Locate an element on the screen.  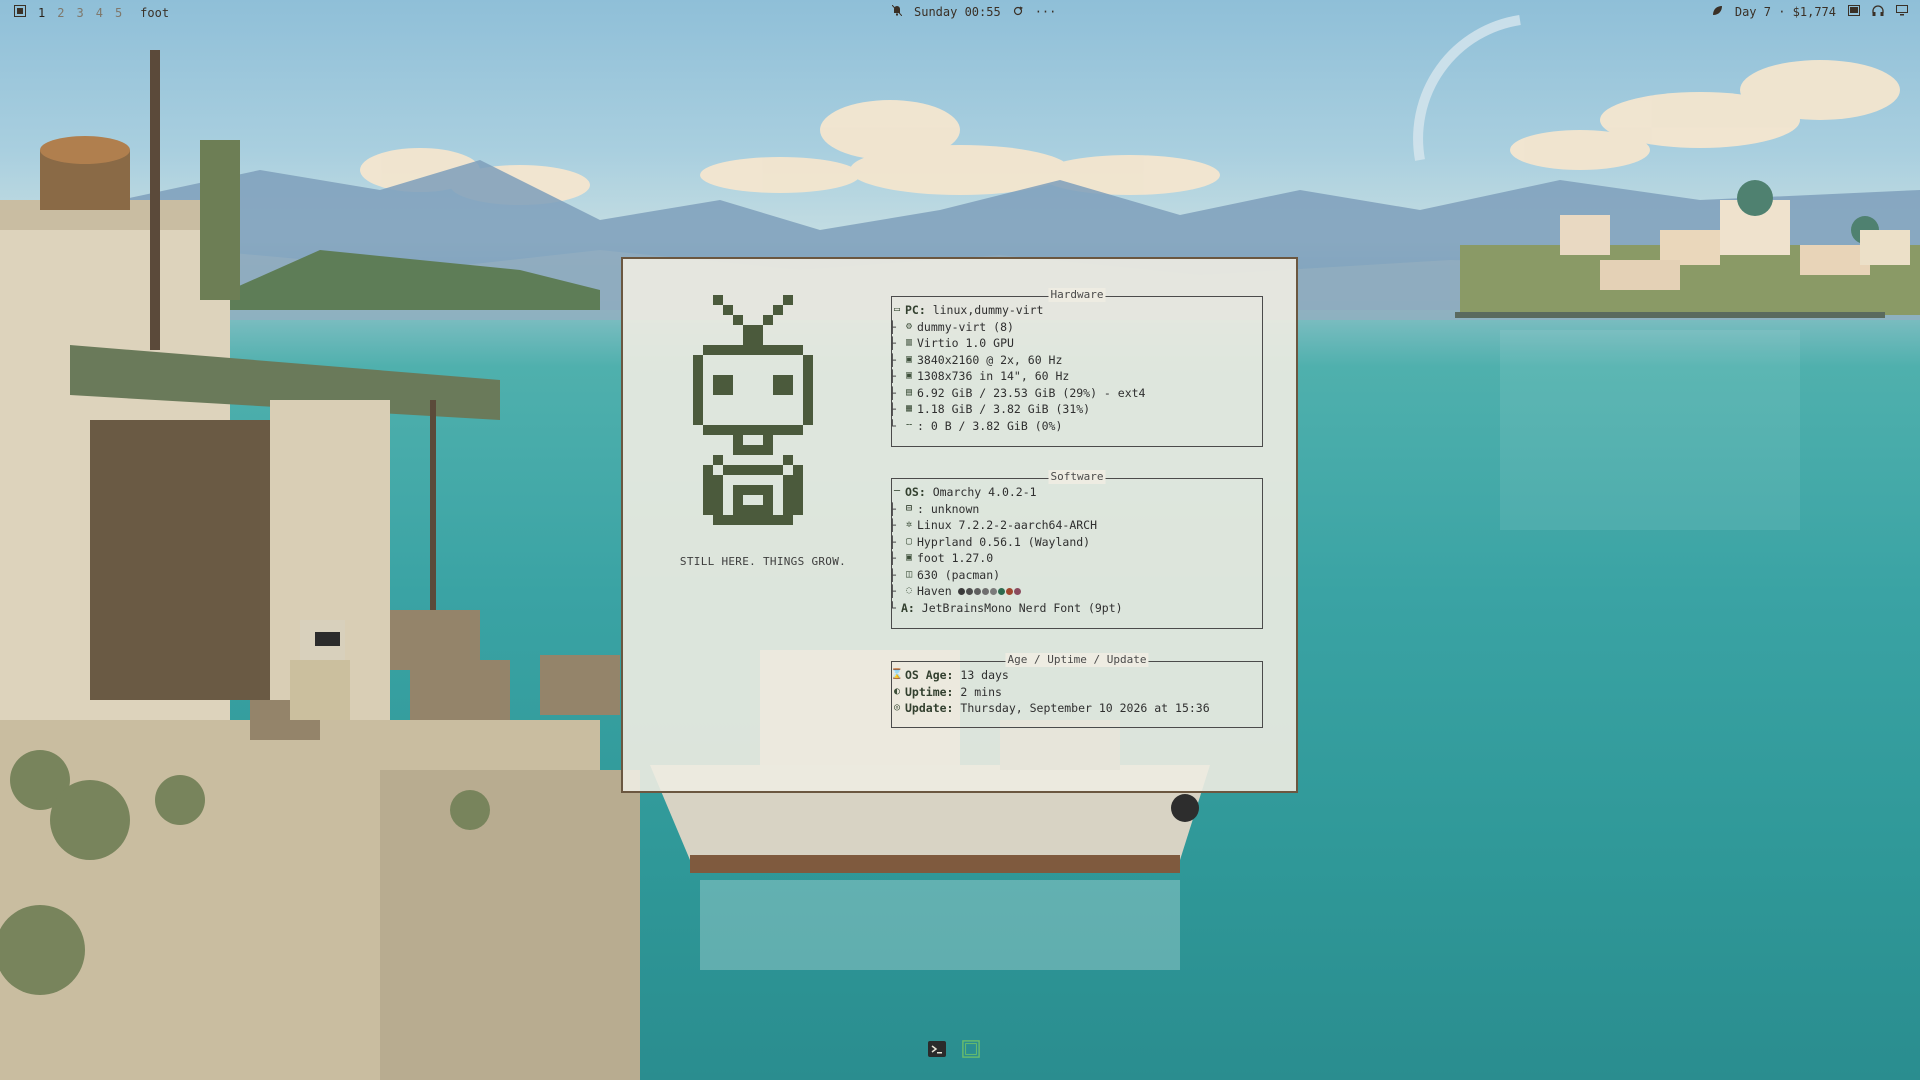
hw-row-swap: └ ╌: 0 B / 3.82 GiB (0%) is located at coordinates (976, 425).